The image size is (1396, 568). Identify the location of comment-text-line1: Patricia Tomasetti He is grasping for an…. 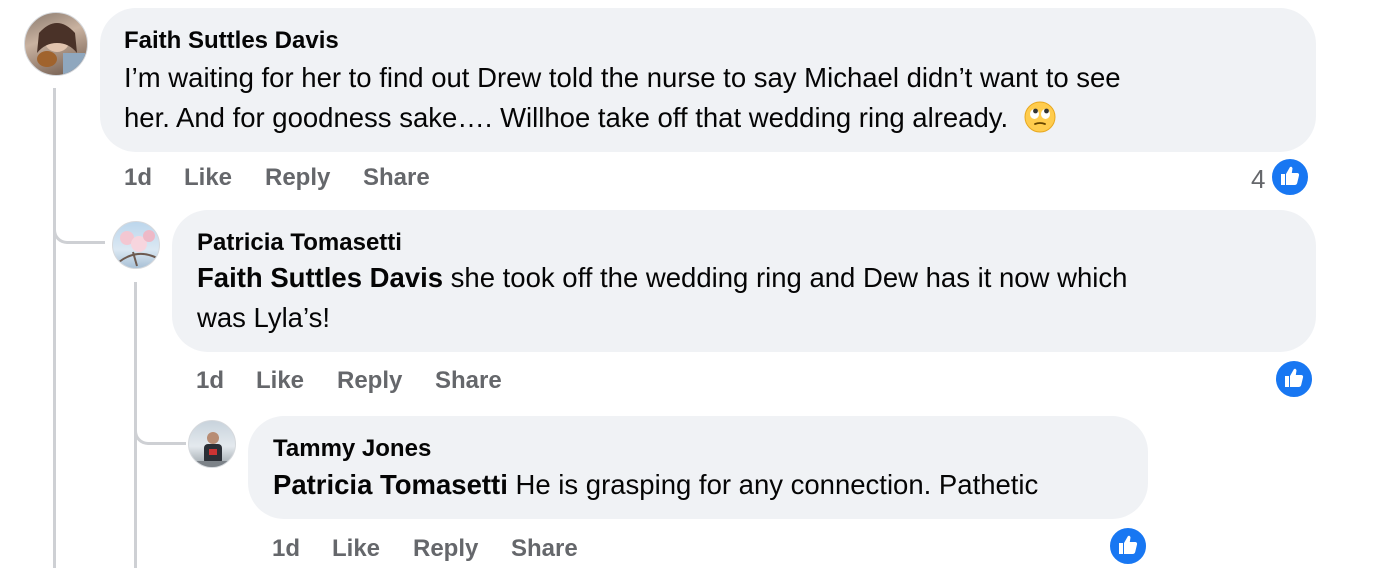
(655, 485).